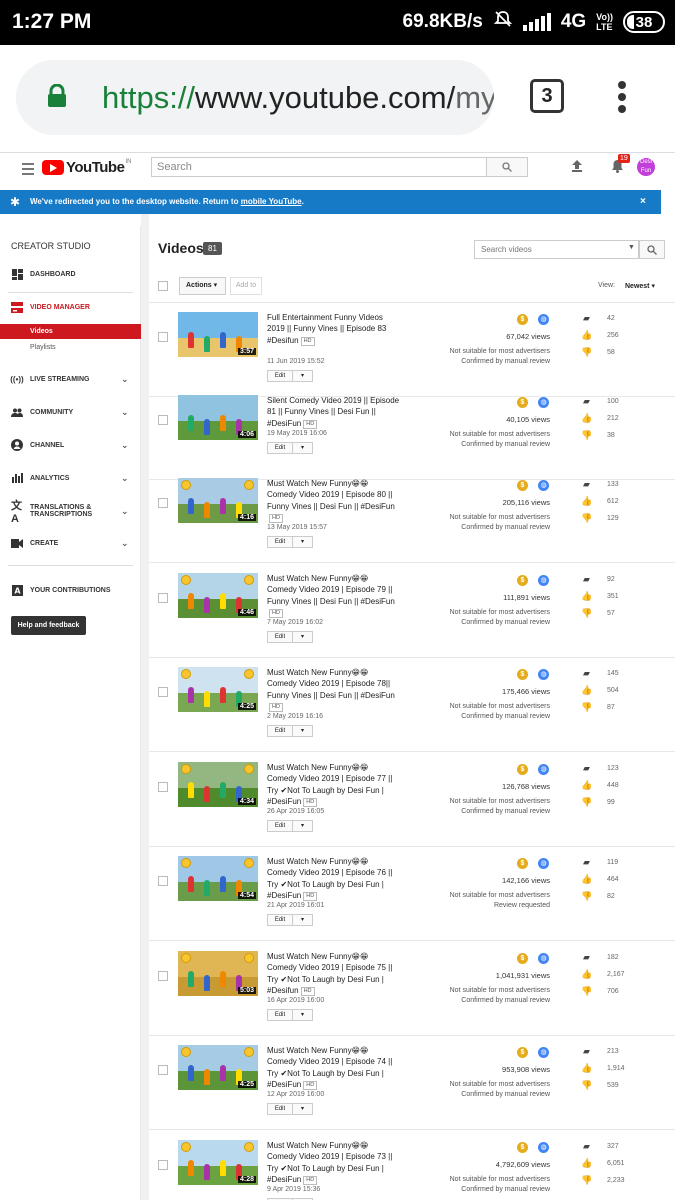 This screenshot has width=675, height=1200. I want to click on video-thumbnail: 4:28, so click(218, 1162).